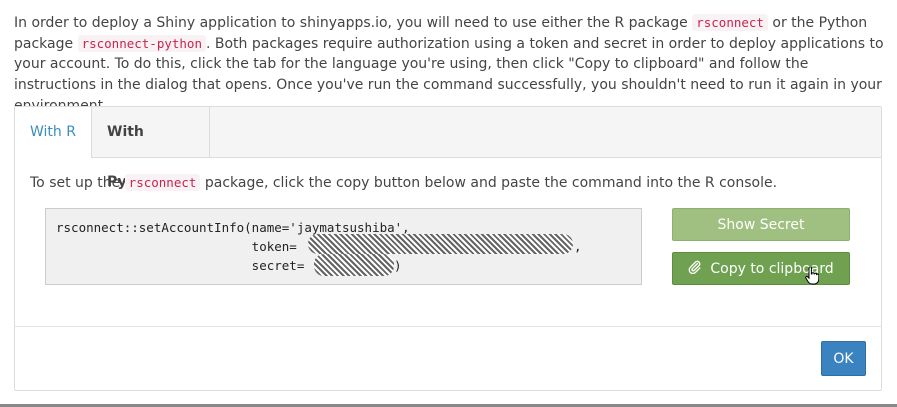 This screenshot has height=407, width=897. I want to click on hand-pointer-icon, so click(812, 277).